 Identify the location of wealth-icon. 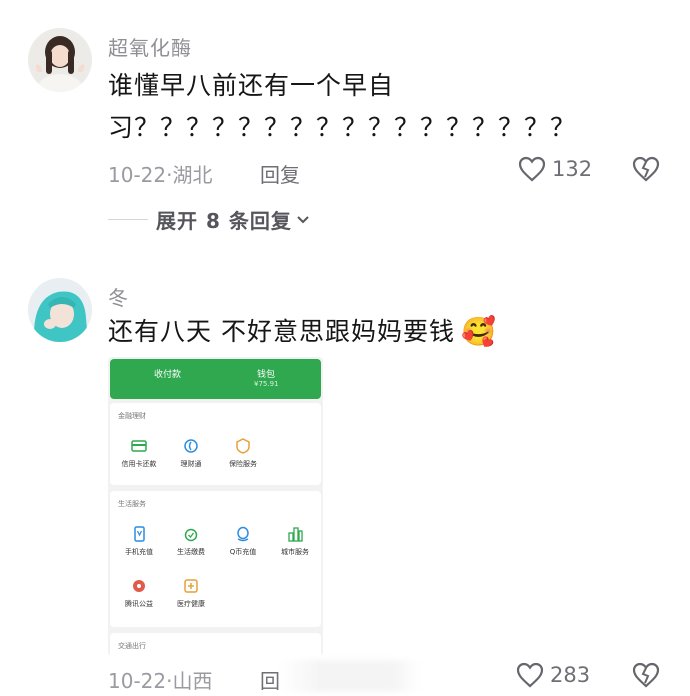
(191, 446).